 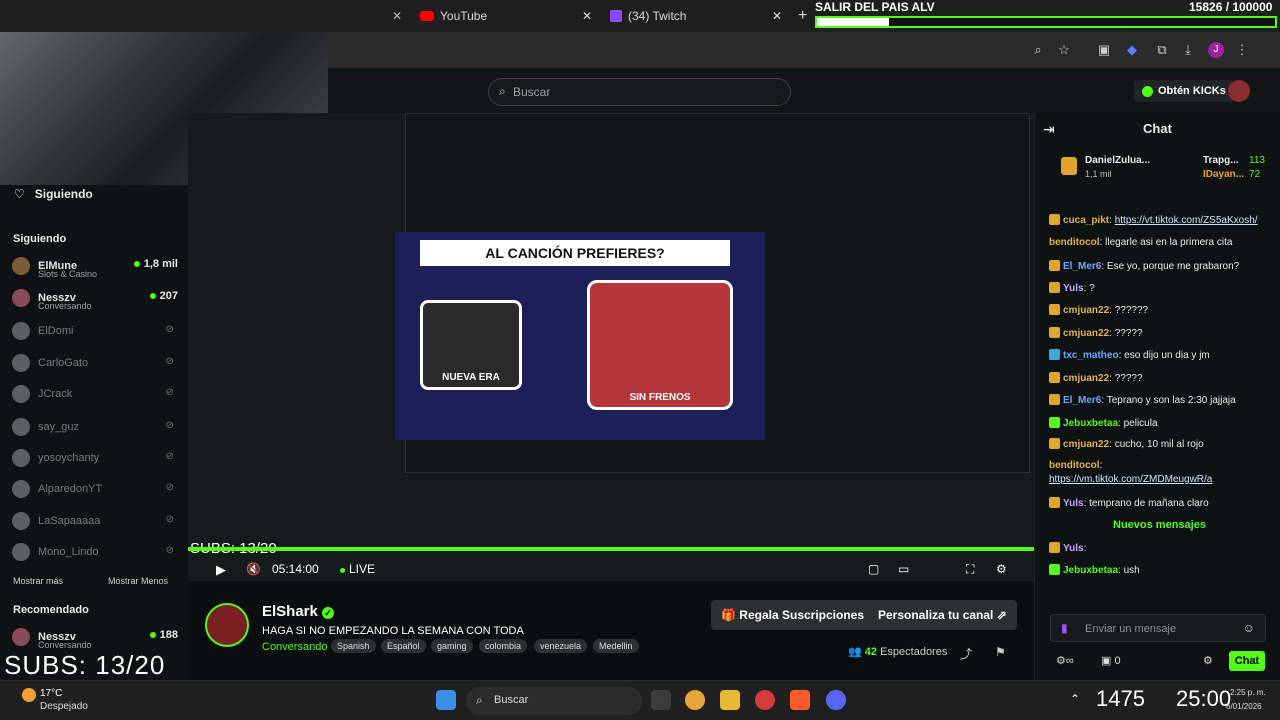 What do you see at coordinates (1242, 50) in the screenshot?
I see `menu-kebab-icon: ⋮` at bounding box center [1242, 50].